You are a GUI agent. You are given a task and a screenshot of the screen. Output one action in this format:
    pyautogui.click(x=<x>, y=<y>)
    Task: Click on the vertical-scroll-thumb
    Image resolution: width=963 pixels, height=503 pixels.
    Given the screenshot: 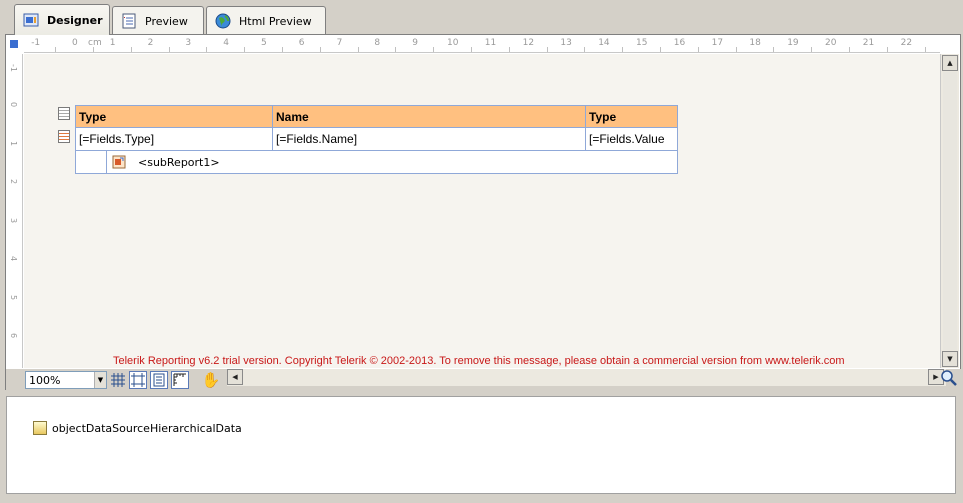 What is the action you would take?
    pyautogui.click(x=950, y=211)
    